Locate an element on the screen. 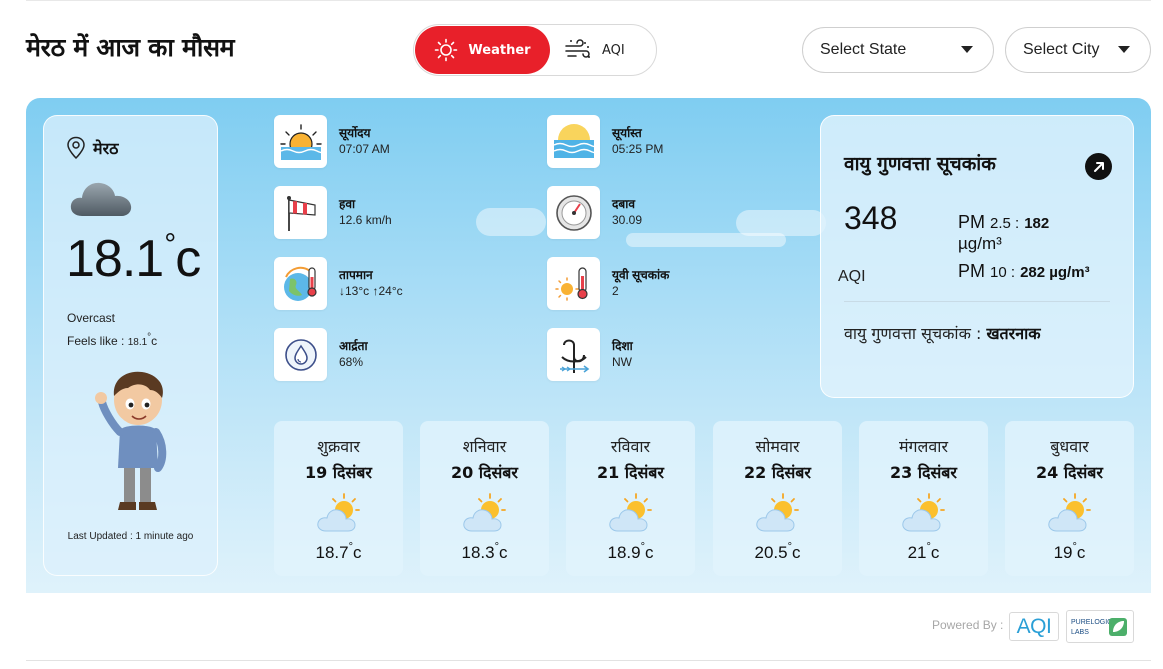 Image resolution: width=1163 pixels, height=669 pixels. forecast-temp-value: 19 is located at coordinates (1063, 552).